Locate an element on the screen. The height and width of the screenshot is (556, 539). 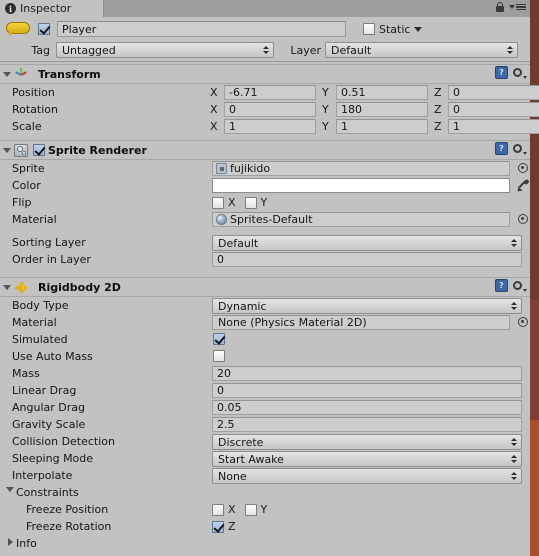
row-info: Info is located at coordinates (265, 543).